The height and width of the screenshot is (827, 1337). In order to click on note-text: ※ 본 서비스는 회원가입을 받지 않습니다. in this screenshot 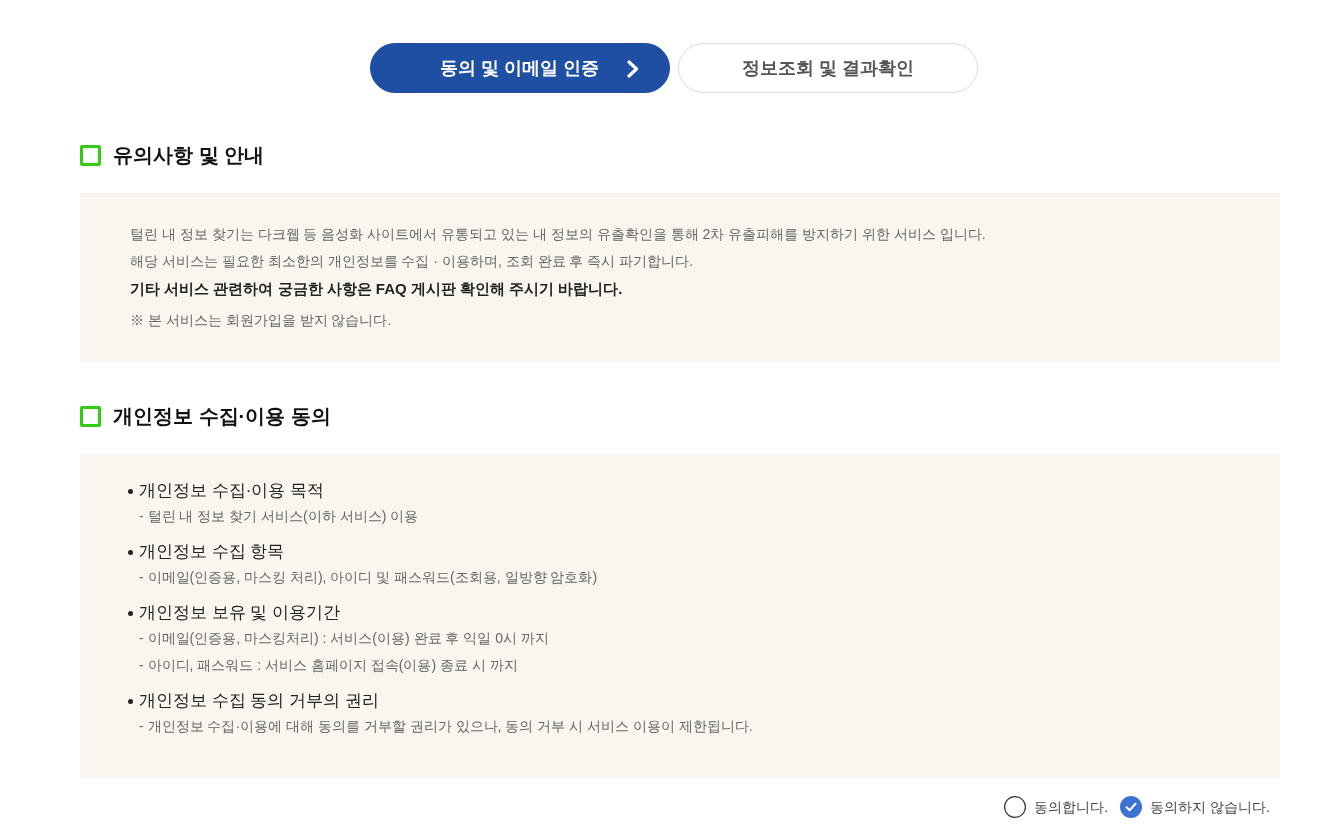, I will do `click(261, 320)`.